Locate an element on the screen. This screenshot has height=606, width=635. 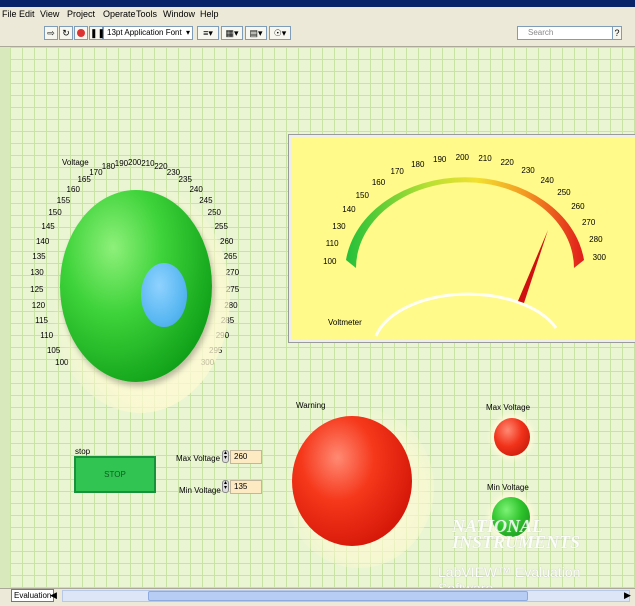
min-voltage-input: 135 is located at coordinates (246, 487).